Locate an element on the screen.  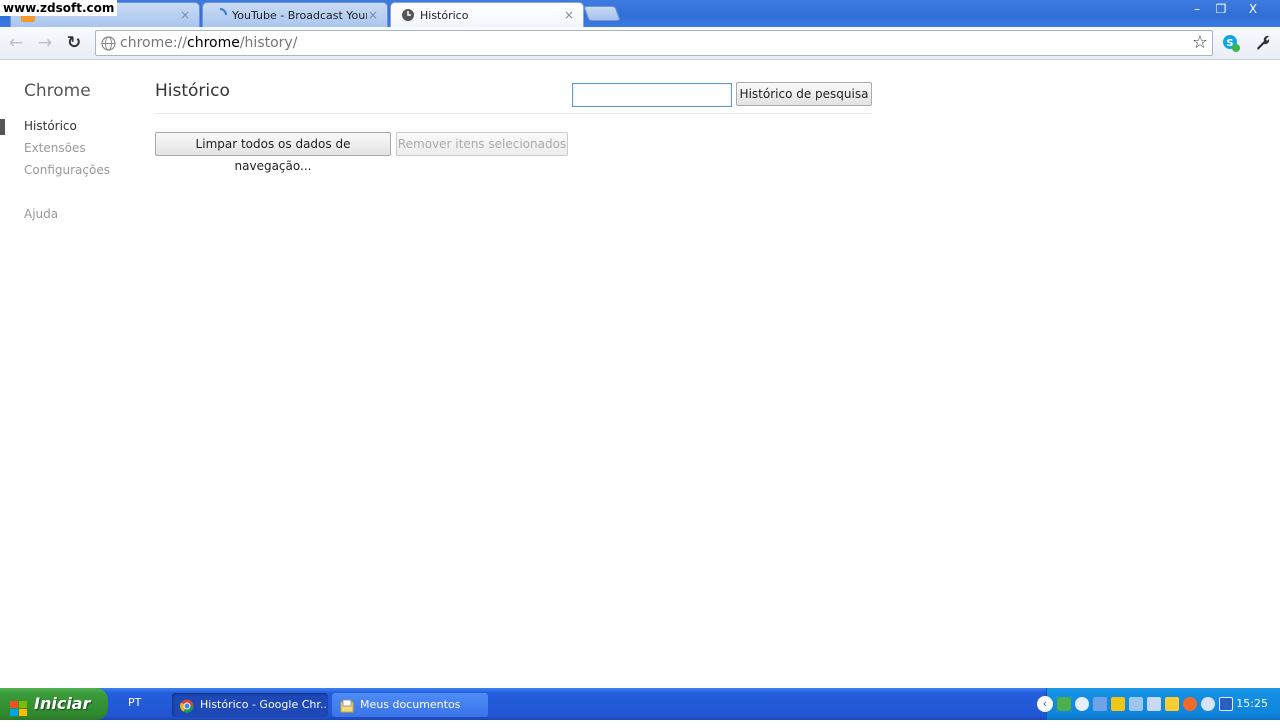
sidebar-item-extensoes: Extensões is located at coordinates (55, 148).